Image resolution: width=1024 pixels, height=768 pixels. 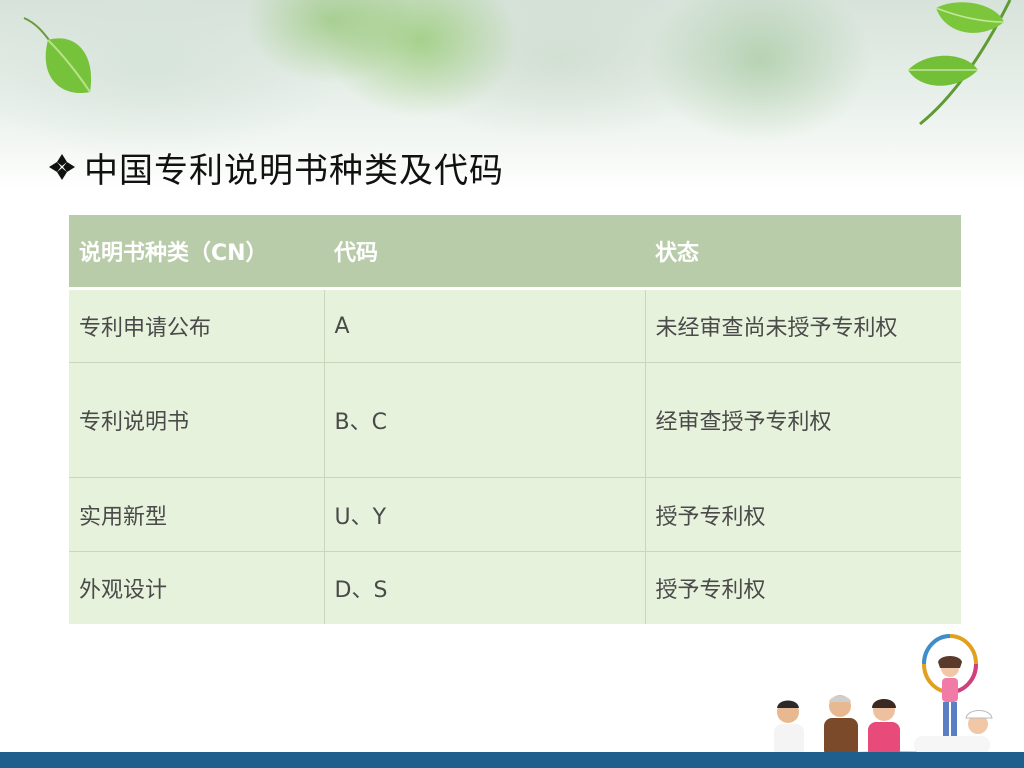 I want to click on cell-code: U、Y, so click(x=485, y=514).